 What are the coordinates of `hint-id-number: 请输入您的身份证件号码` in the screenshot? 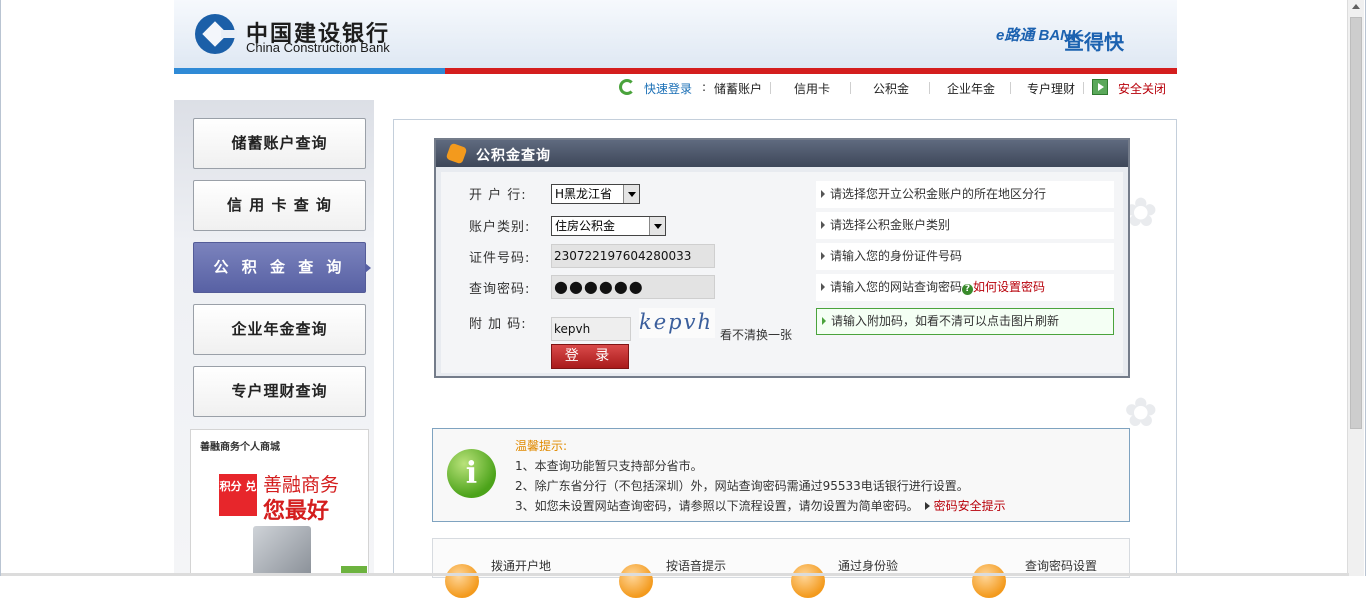 It's located at (965, 256).